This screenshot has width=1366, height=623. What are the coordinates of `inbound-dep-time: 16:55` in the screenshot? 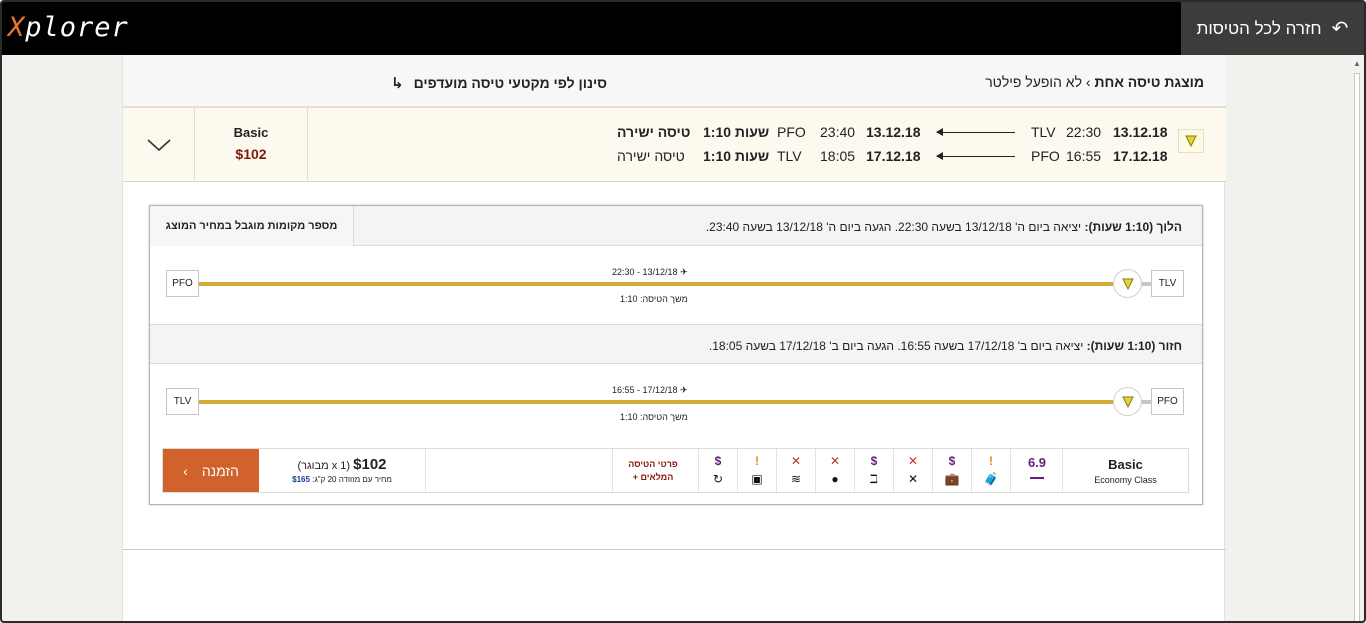 It's located at (1084, 156).